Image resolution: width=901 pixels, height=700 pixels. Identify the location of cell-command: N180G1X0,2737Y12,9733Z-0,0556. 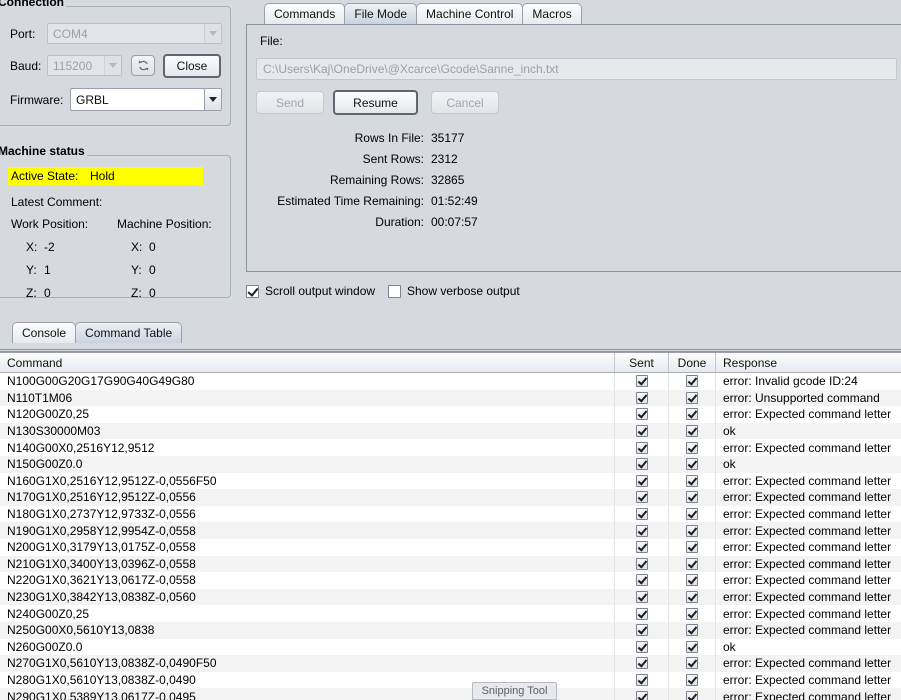
(307, 514).